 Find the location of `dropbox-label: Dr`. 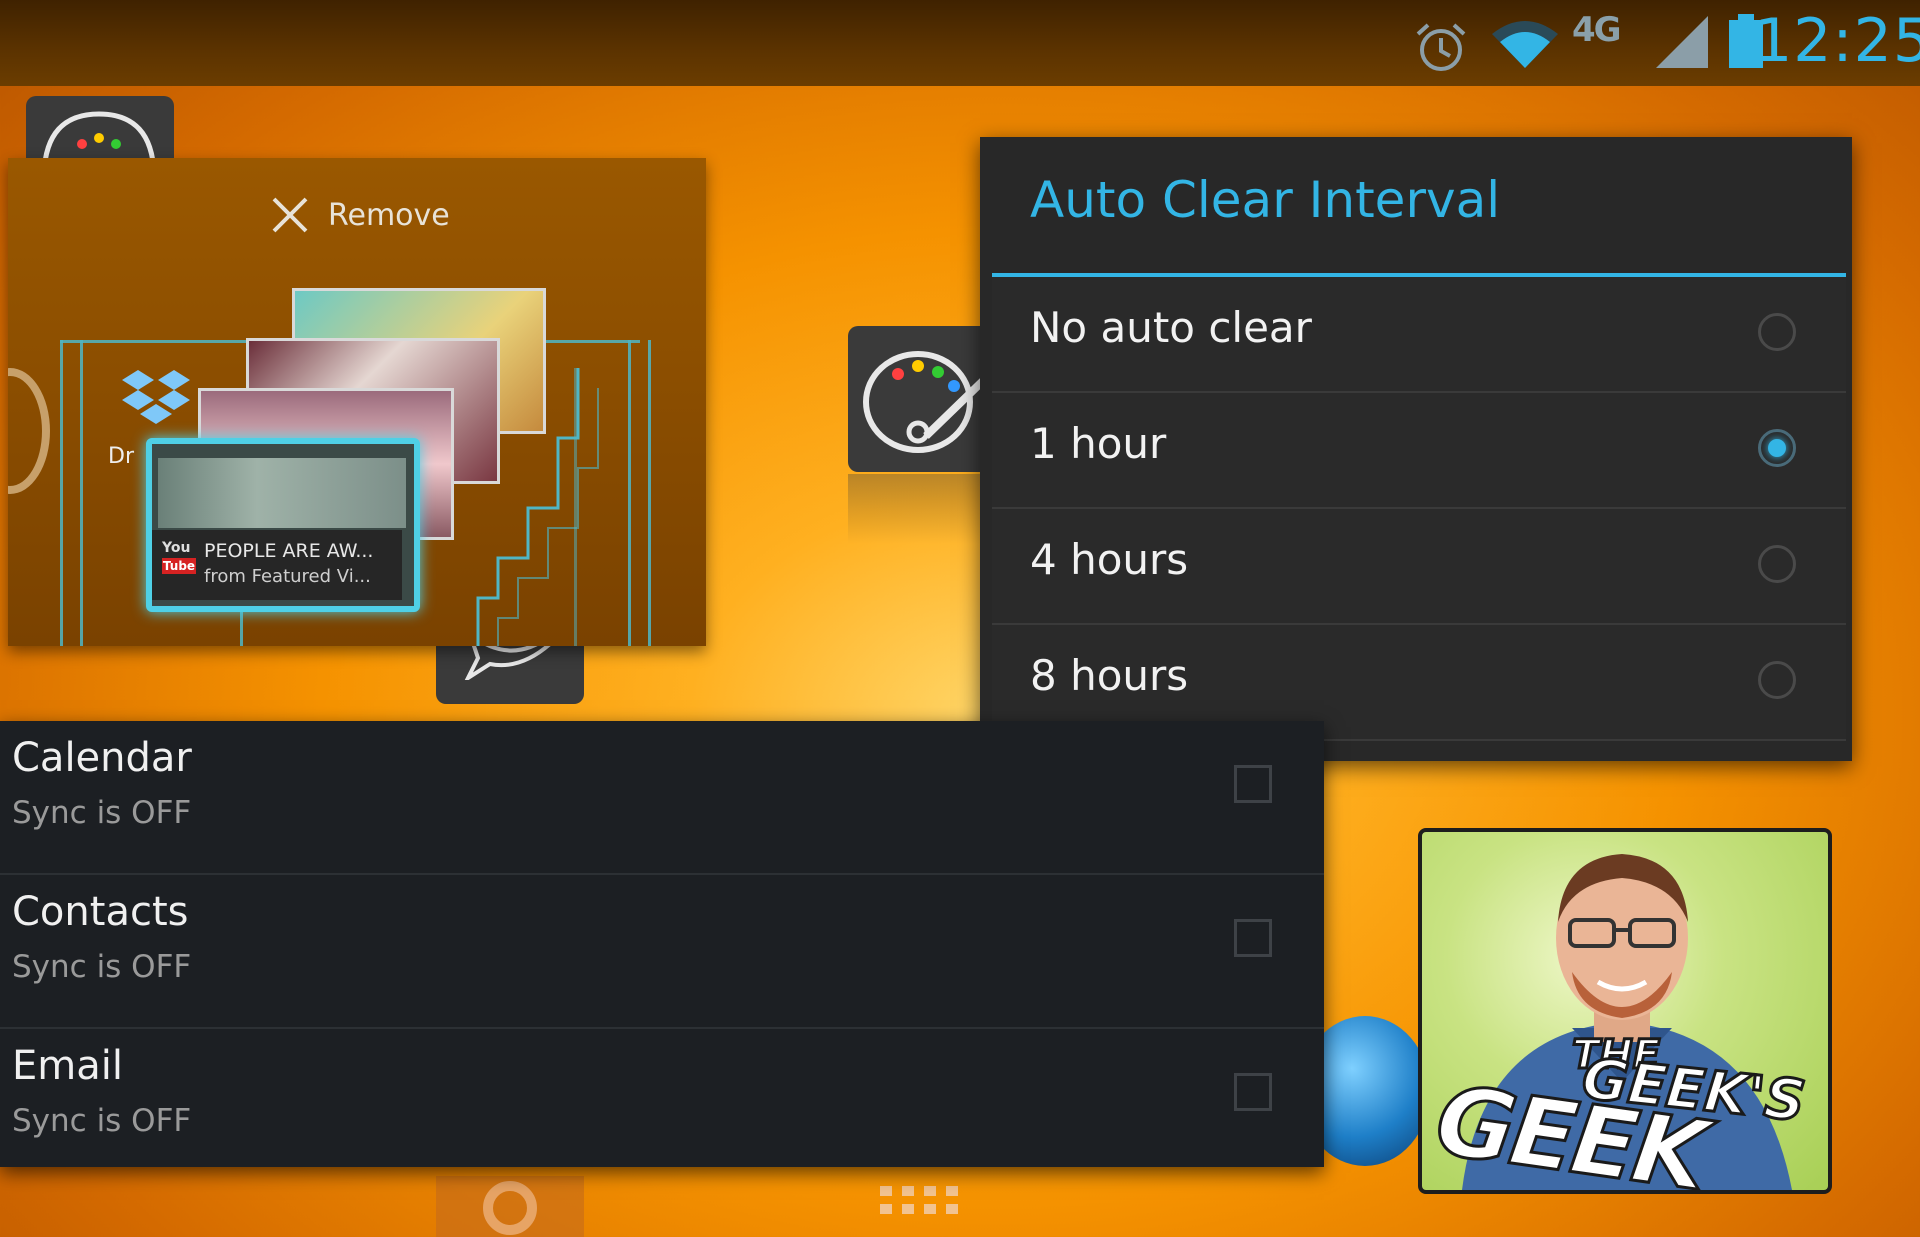

dropbox-label: Dr is located at coordinates (121, 456).